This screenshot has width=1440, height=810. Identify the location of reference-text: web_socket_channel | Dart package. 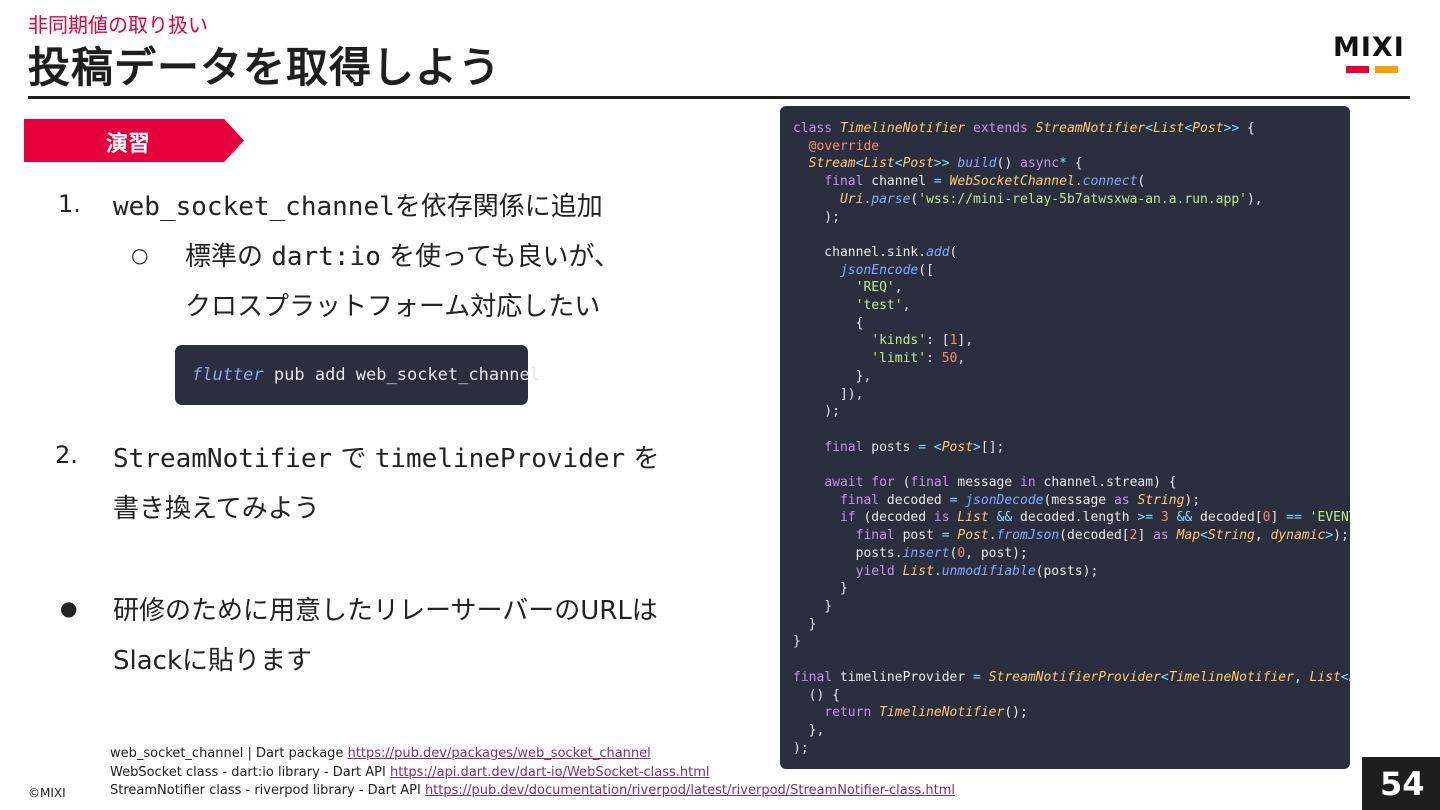
(227, 753).